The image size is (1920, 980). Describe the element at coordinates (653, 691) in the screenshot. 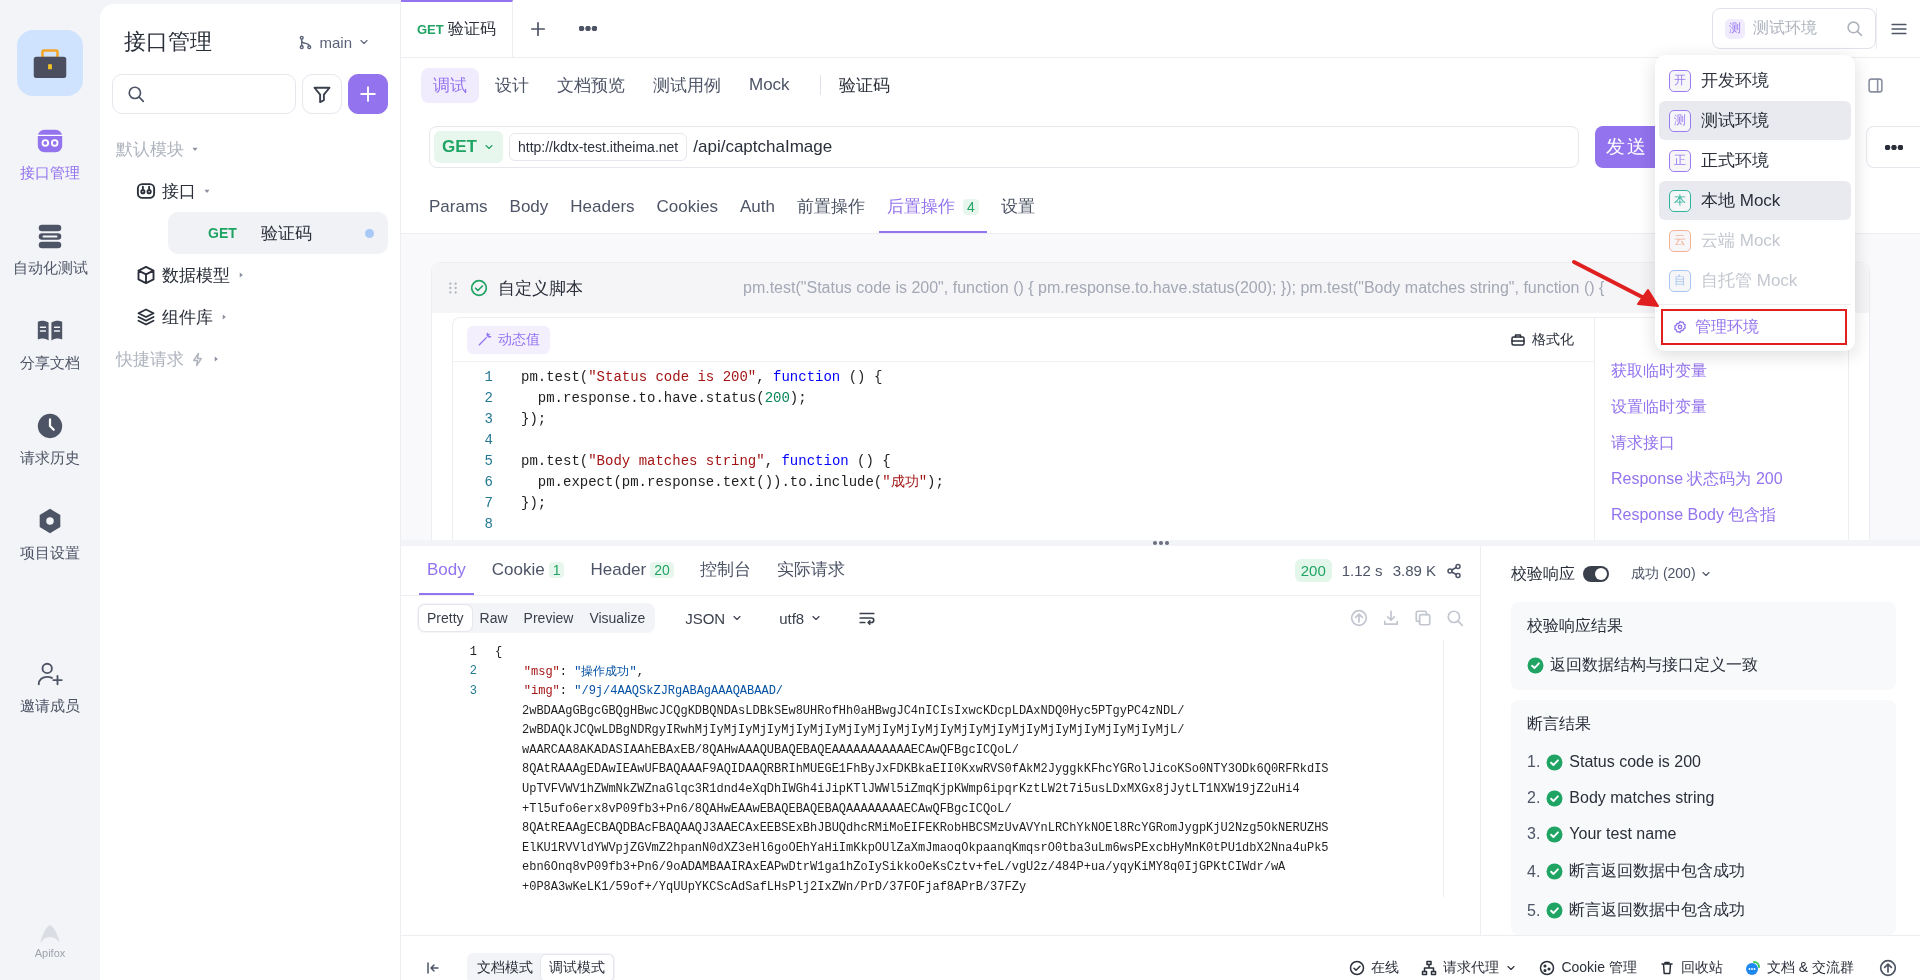

I see `json-line: "img": "/9j/4AAQSkZJRgABAgAAAQABAAD/` at that location.